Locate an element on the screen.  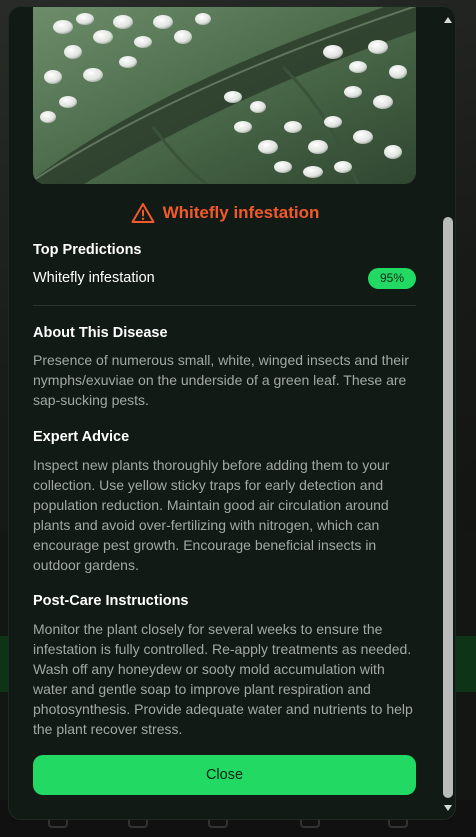
scroll-up-arrow-icon is located at coordinates (448, 20).